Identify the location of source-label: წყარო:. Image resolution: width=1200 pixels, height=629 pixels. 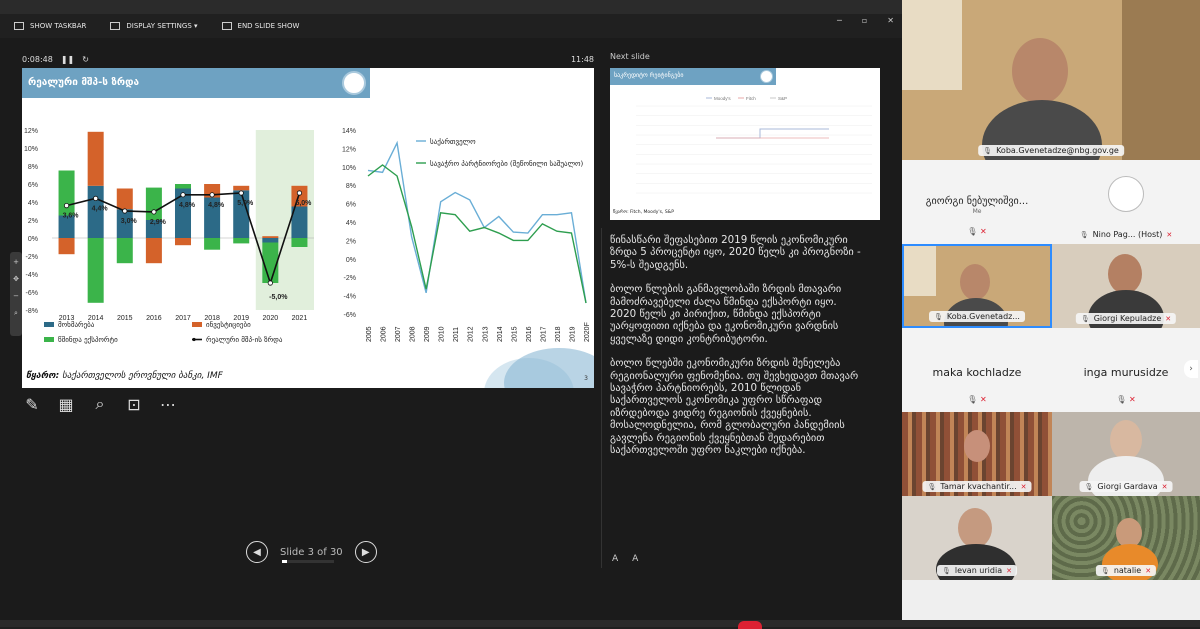
(43, 376).